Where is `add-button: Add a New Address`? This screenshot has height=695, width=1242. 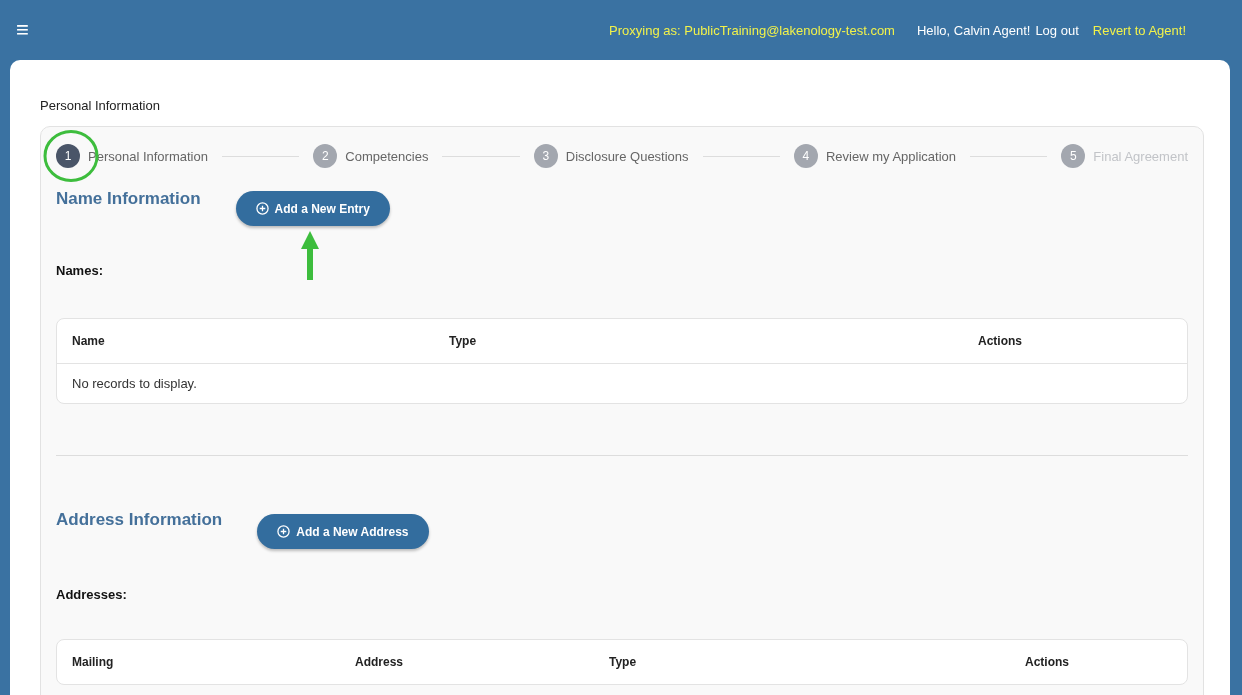 add-button: Add a New Address is located at coordinates (343, 531).